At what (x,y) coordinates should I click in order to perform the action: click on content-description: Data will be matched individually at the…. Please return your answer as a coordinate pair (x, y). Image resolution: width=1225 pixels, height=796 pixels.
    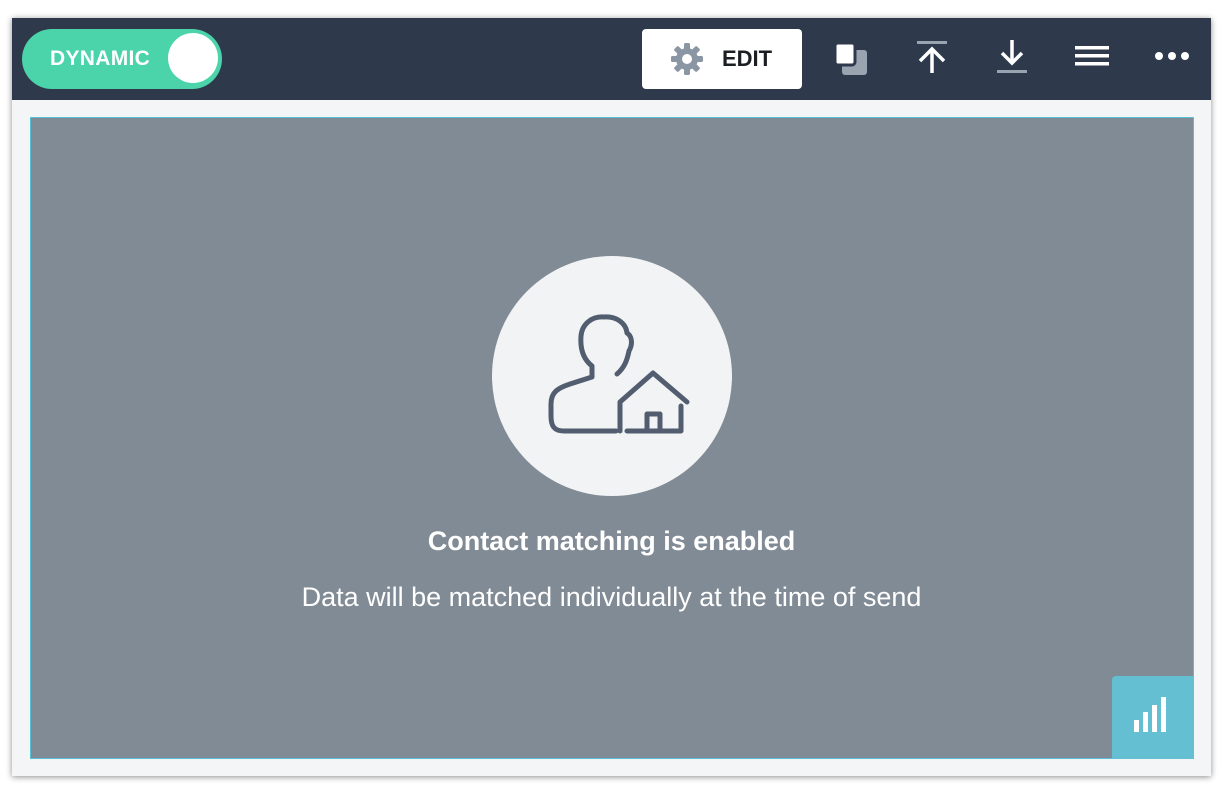
    Looking at the image, I should click on (611, 597).